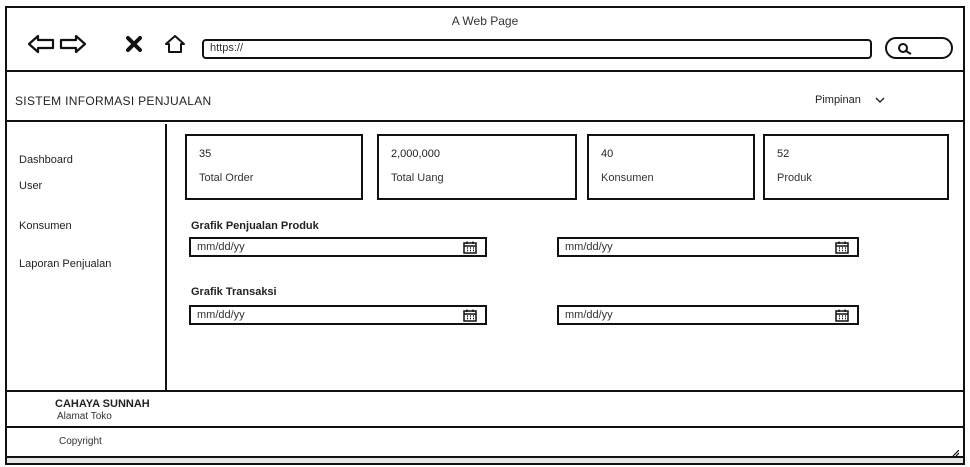  I want to click on chevron-down-icon, so click(880, 100).